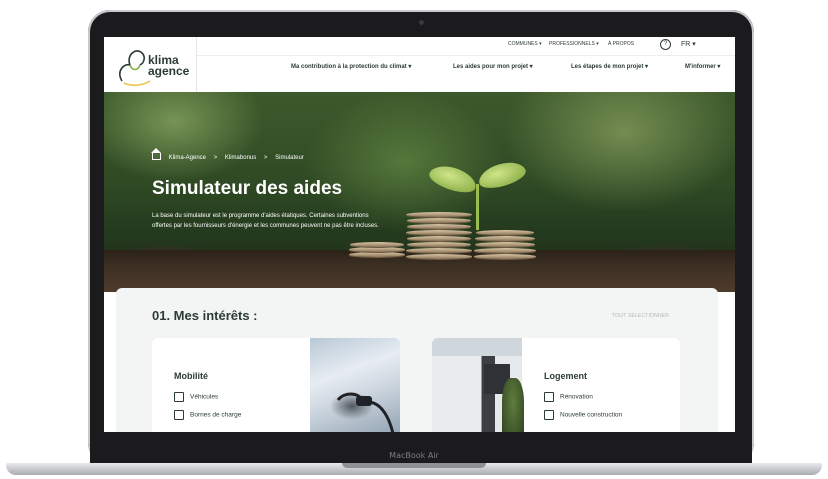  I want to click on option-nouvelle-construction: Nouvelle construction, so click(583, 415).